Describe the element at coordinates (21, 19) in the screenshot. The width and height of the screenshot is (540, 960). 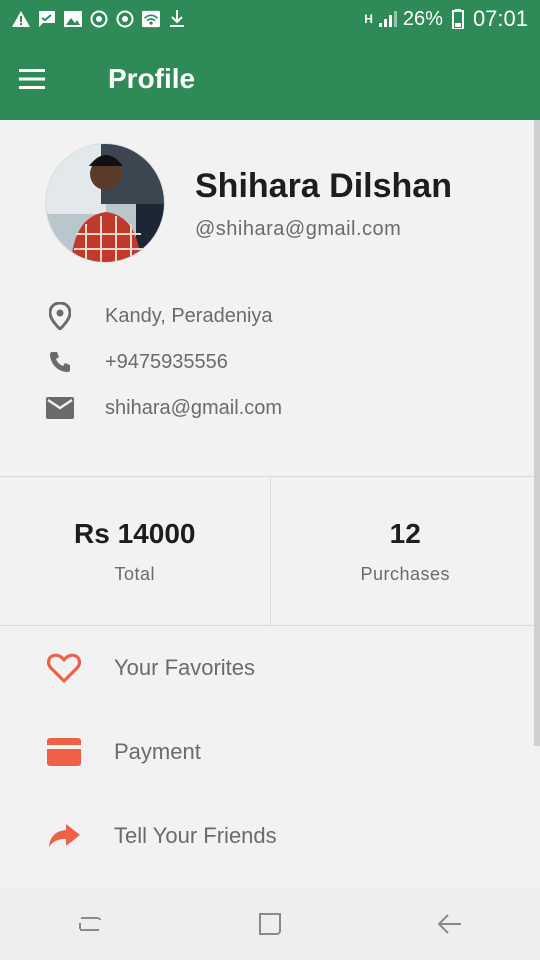
I see `warning-icon` at that location.